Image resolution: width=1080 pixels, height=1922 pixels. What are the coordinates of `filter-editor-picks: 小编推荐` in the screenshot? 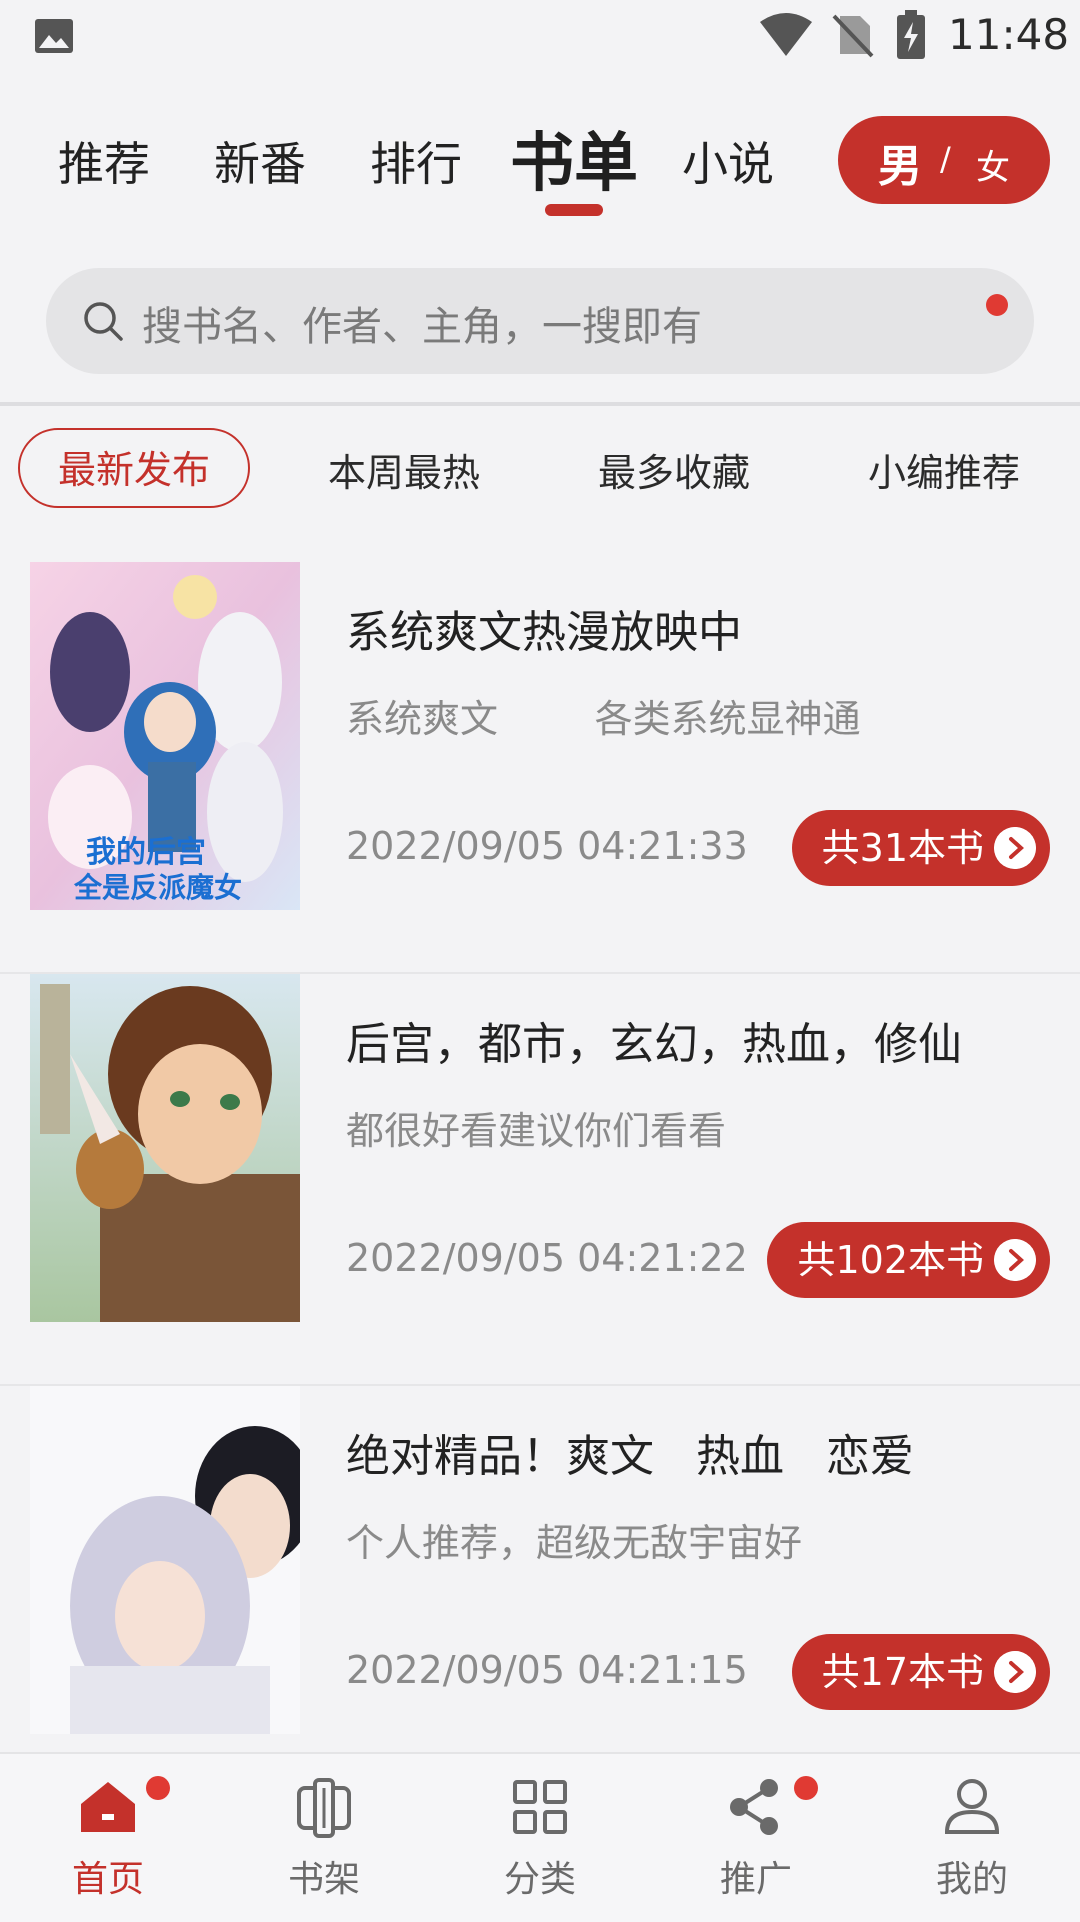 It's located at (944, 469).